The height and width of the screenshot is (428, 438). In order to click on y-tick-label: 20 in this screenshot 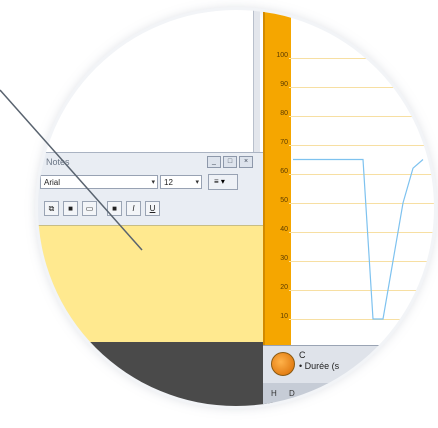, I will do `click(284, 287)`.